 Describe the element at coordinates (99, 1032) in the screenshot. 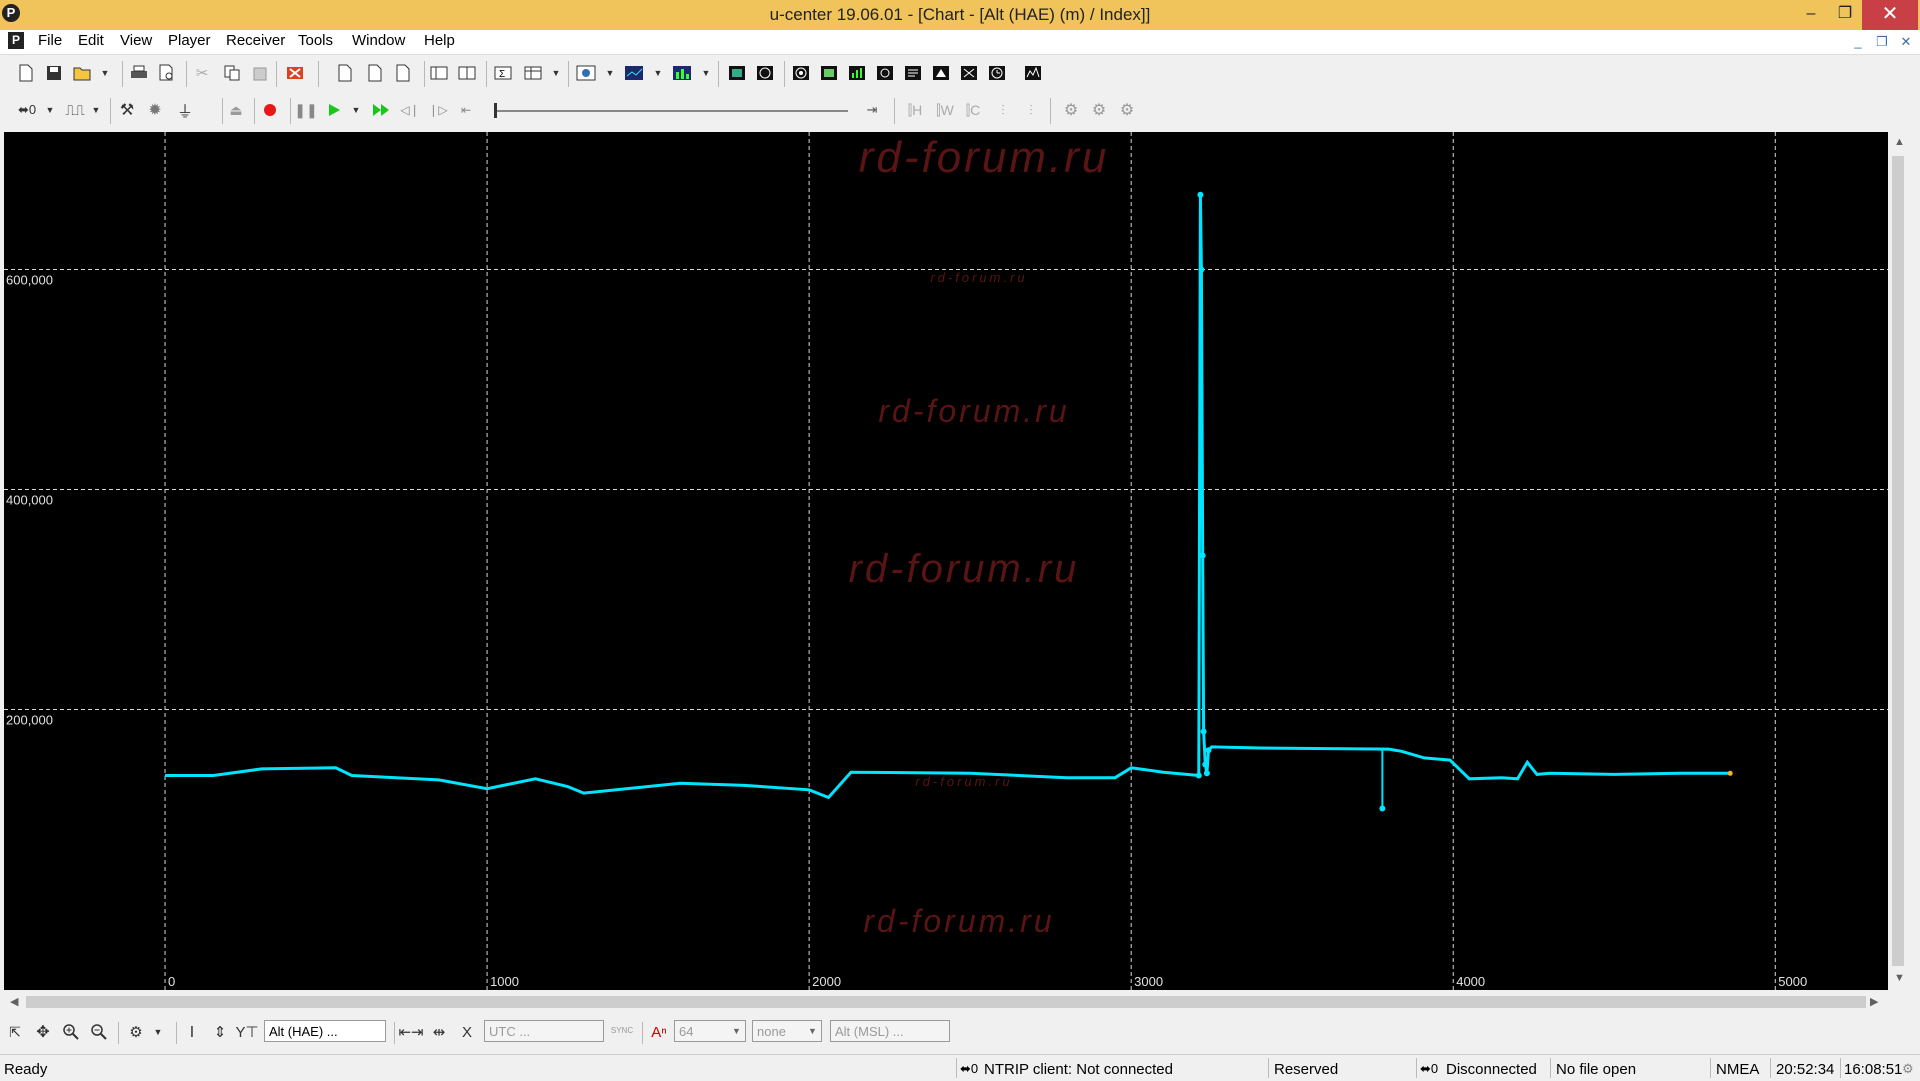

I see `zoom-out-icon` at that location.